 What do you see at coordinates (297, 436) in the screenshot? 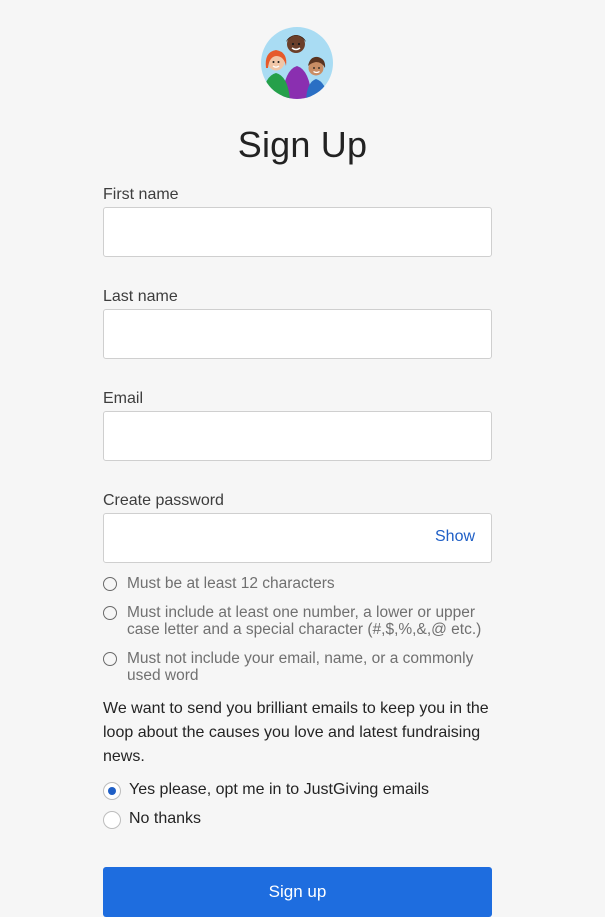
I see `email-input` at bounding box center [297, 436].